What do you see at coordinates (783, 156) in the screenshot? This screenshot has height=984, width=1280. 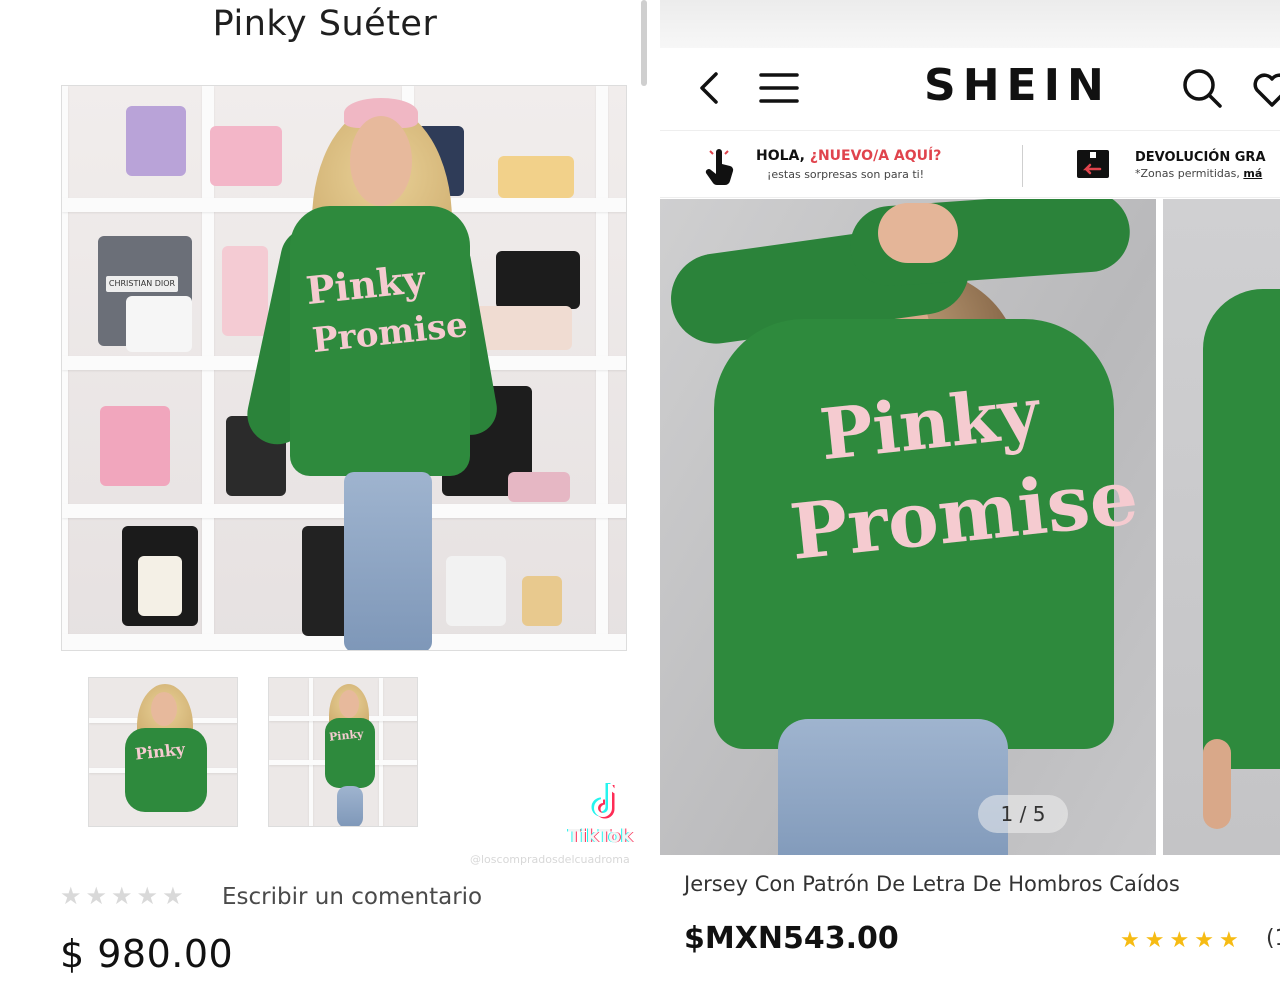 I see `promo-title-prefix: HOLA,` at bounding box center [783, 156].